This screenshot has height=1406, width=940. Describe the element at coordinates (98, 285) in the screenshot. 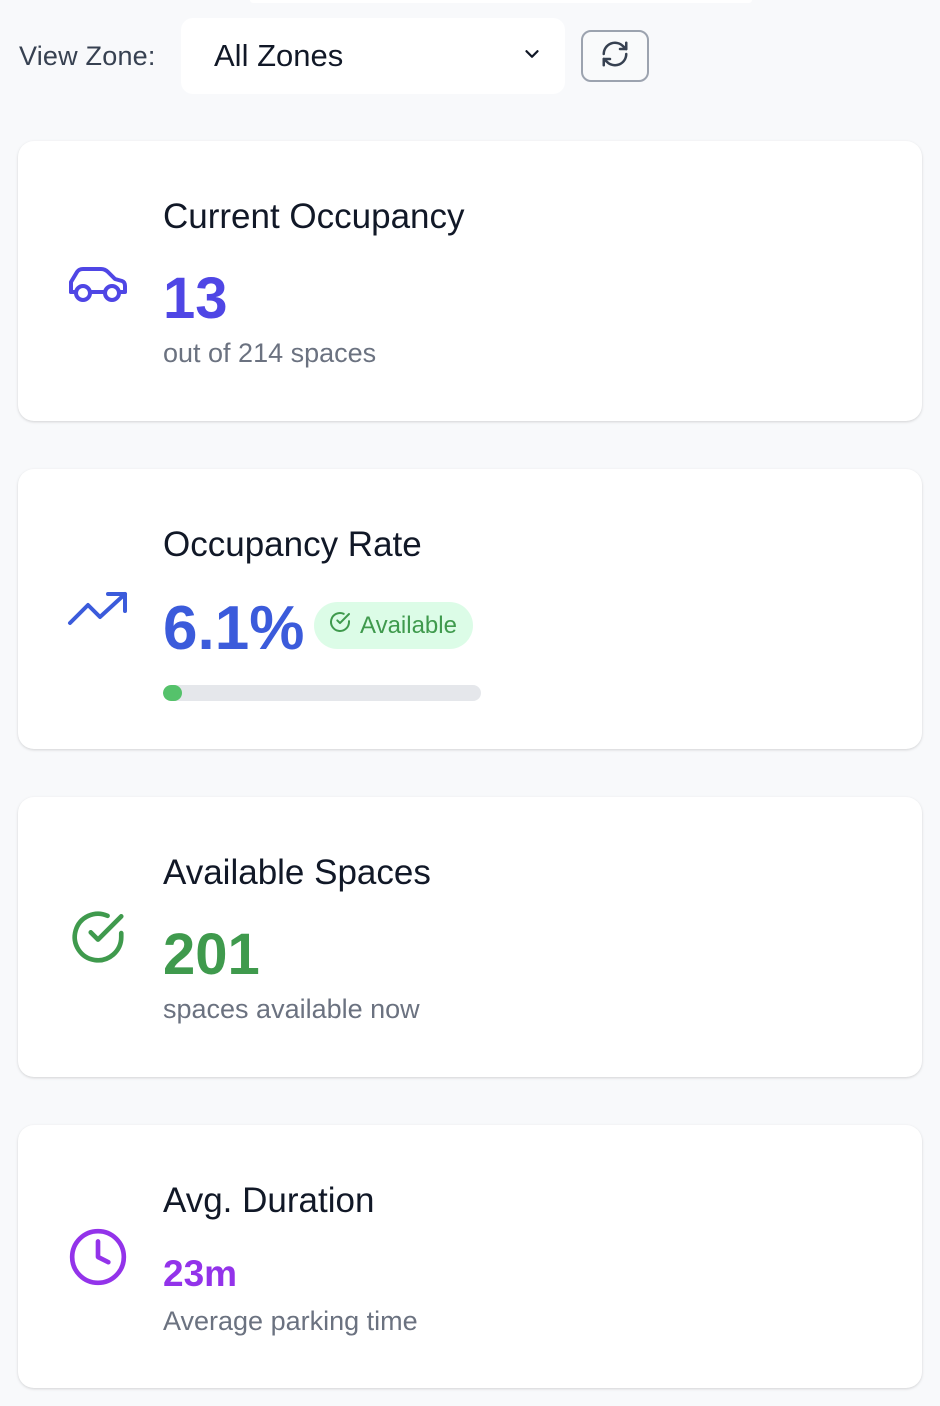

I see `car-icon` at that location.